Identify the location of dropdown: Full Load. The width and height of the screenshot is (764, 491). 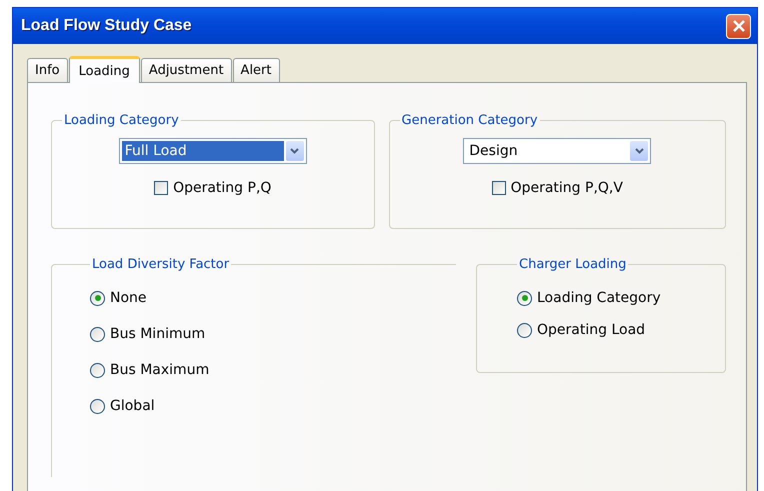
(212, 151).